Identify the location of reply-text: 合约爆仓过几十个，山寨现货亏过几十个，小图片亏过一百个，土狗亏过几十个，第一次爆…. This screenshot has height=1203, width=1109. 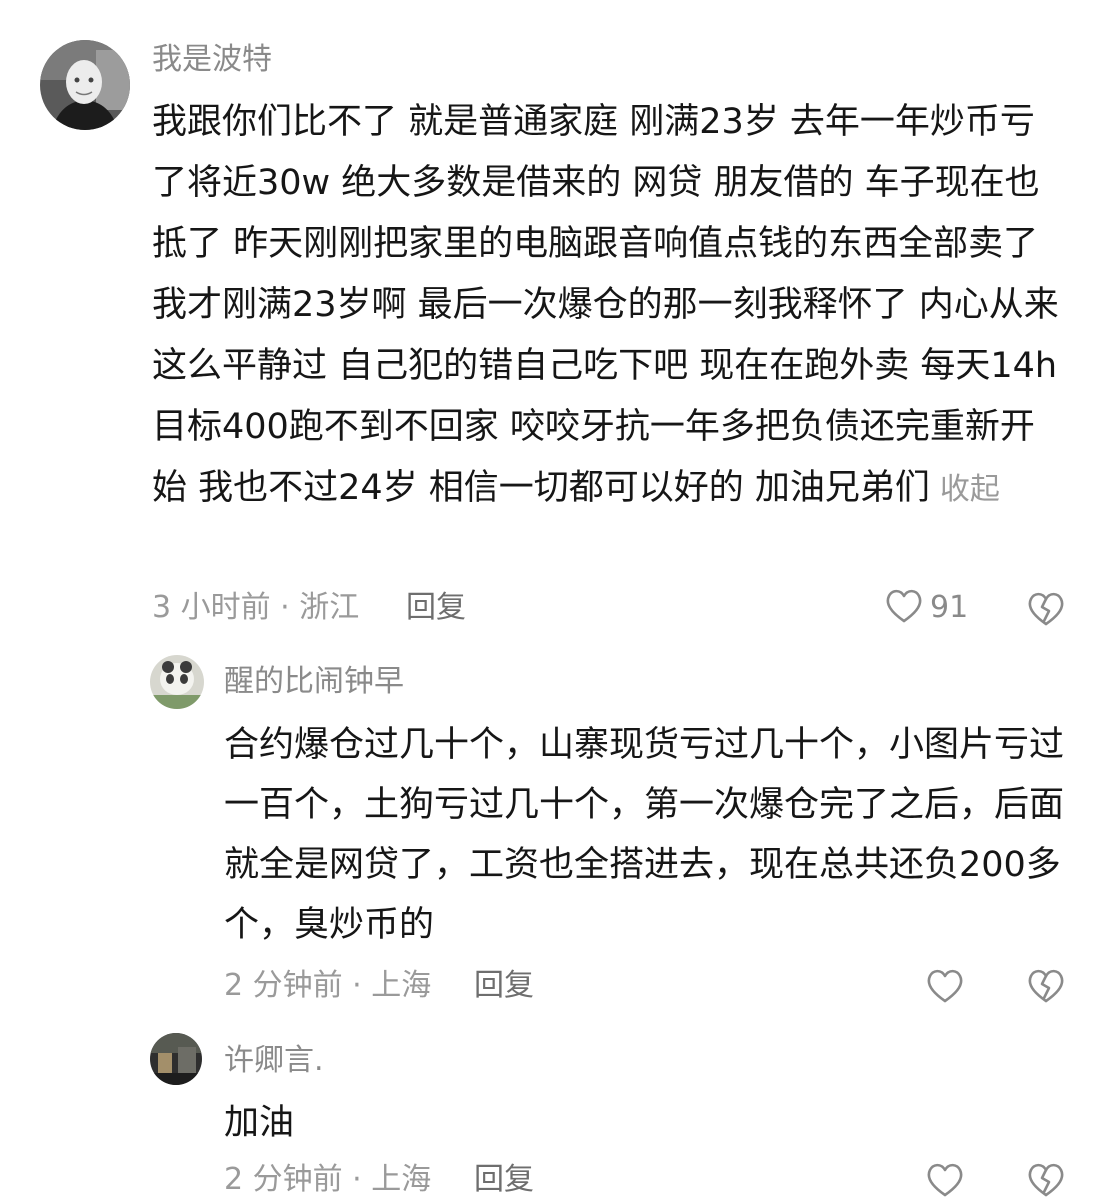
(644, 835).